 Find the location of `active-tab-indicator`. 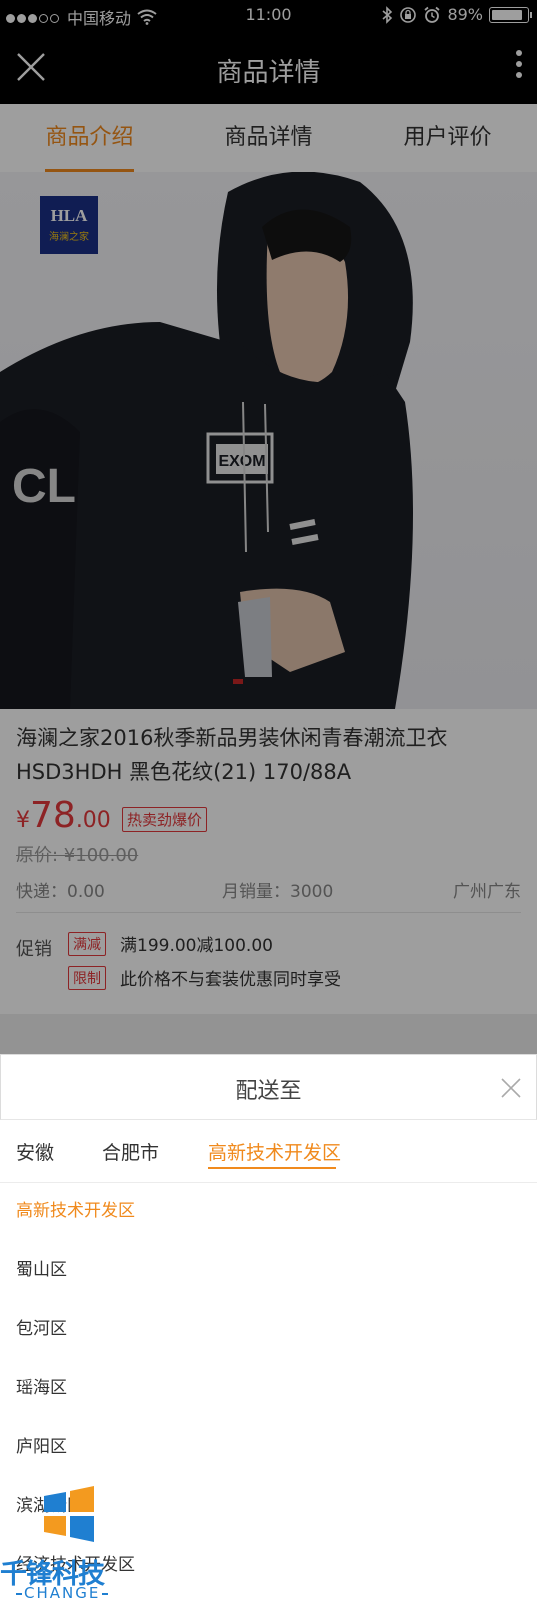

active-tab-indicator is located at coordinates (272, 1168).